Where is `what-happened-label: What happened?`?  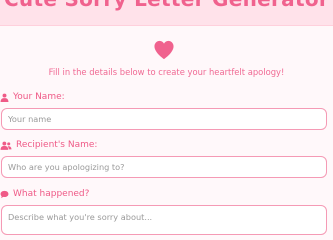
what-happened-label: What happened? is located at coordinates (44, 194).